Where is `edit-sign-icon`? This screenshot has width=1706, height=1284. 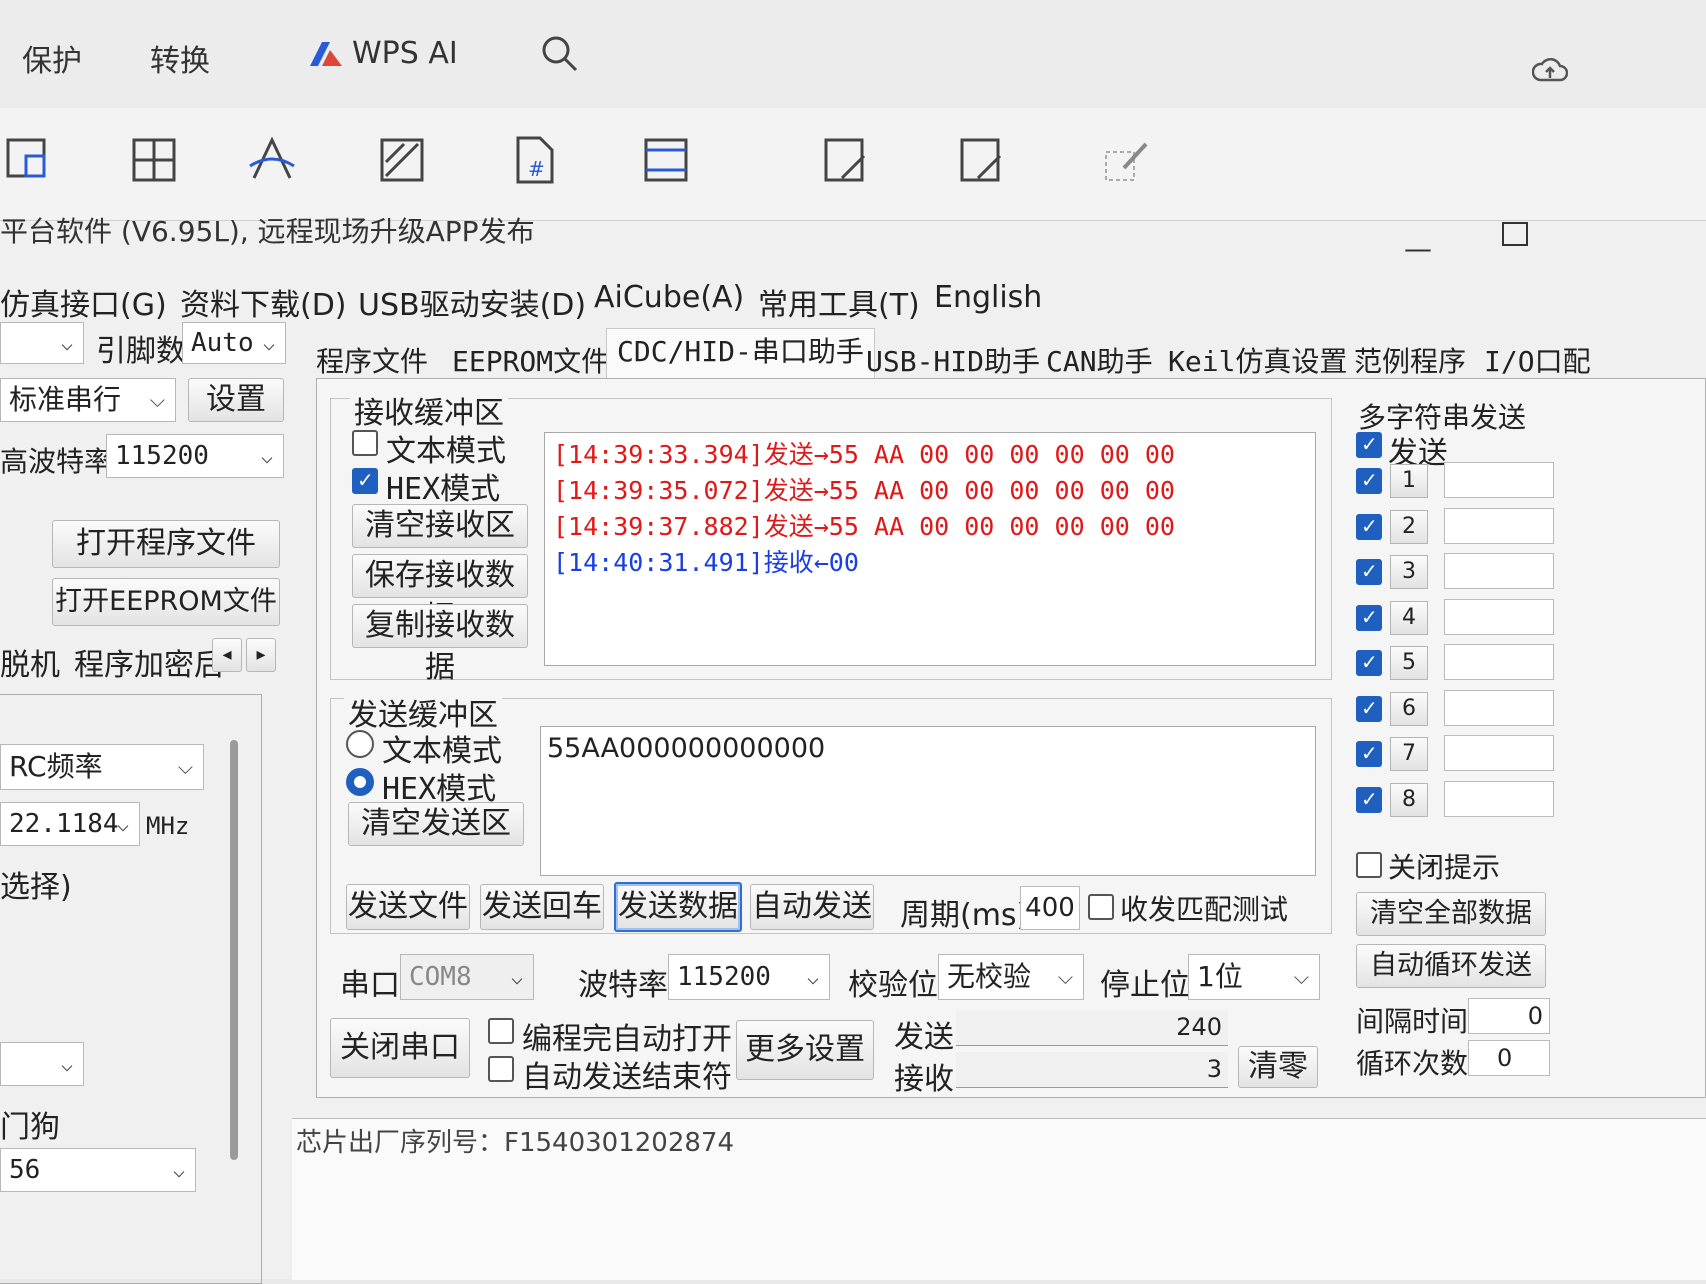 edit-sign-icon is located at coordinates (846, 160).